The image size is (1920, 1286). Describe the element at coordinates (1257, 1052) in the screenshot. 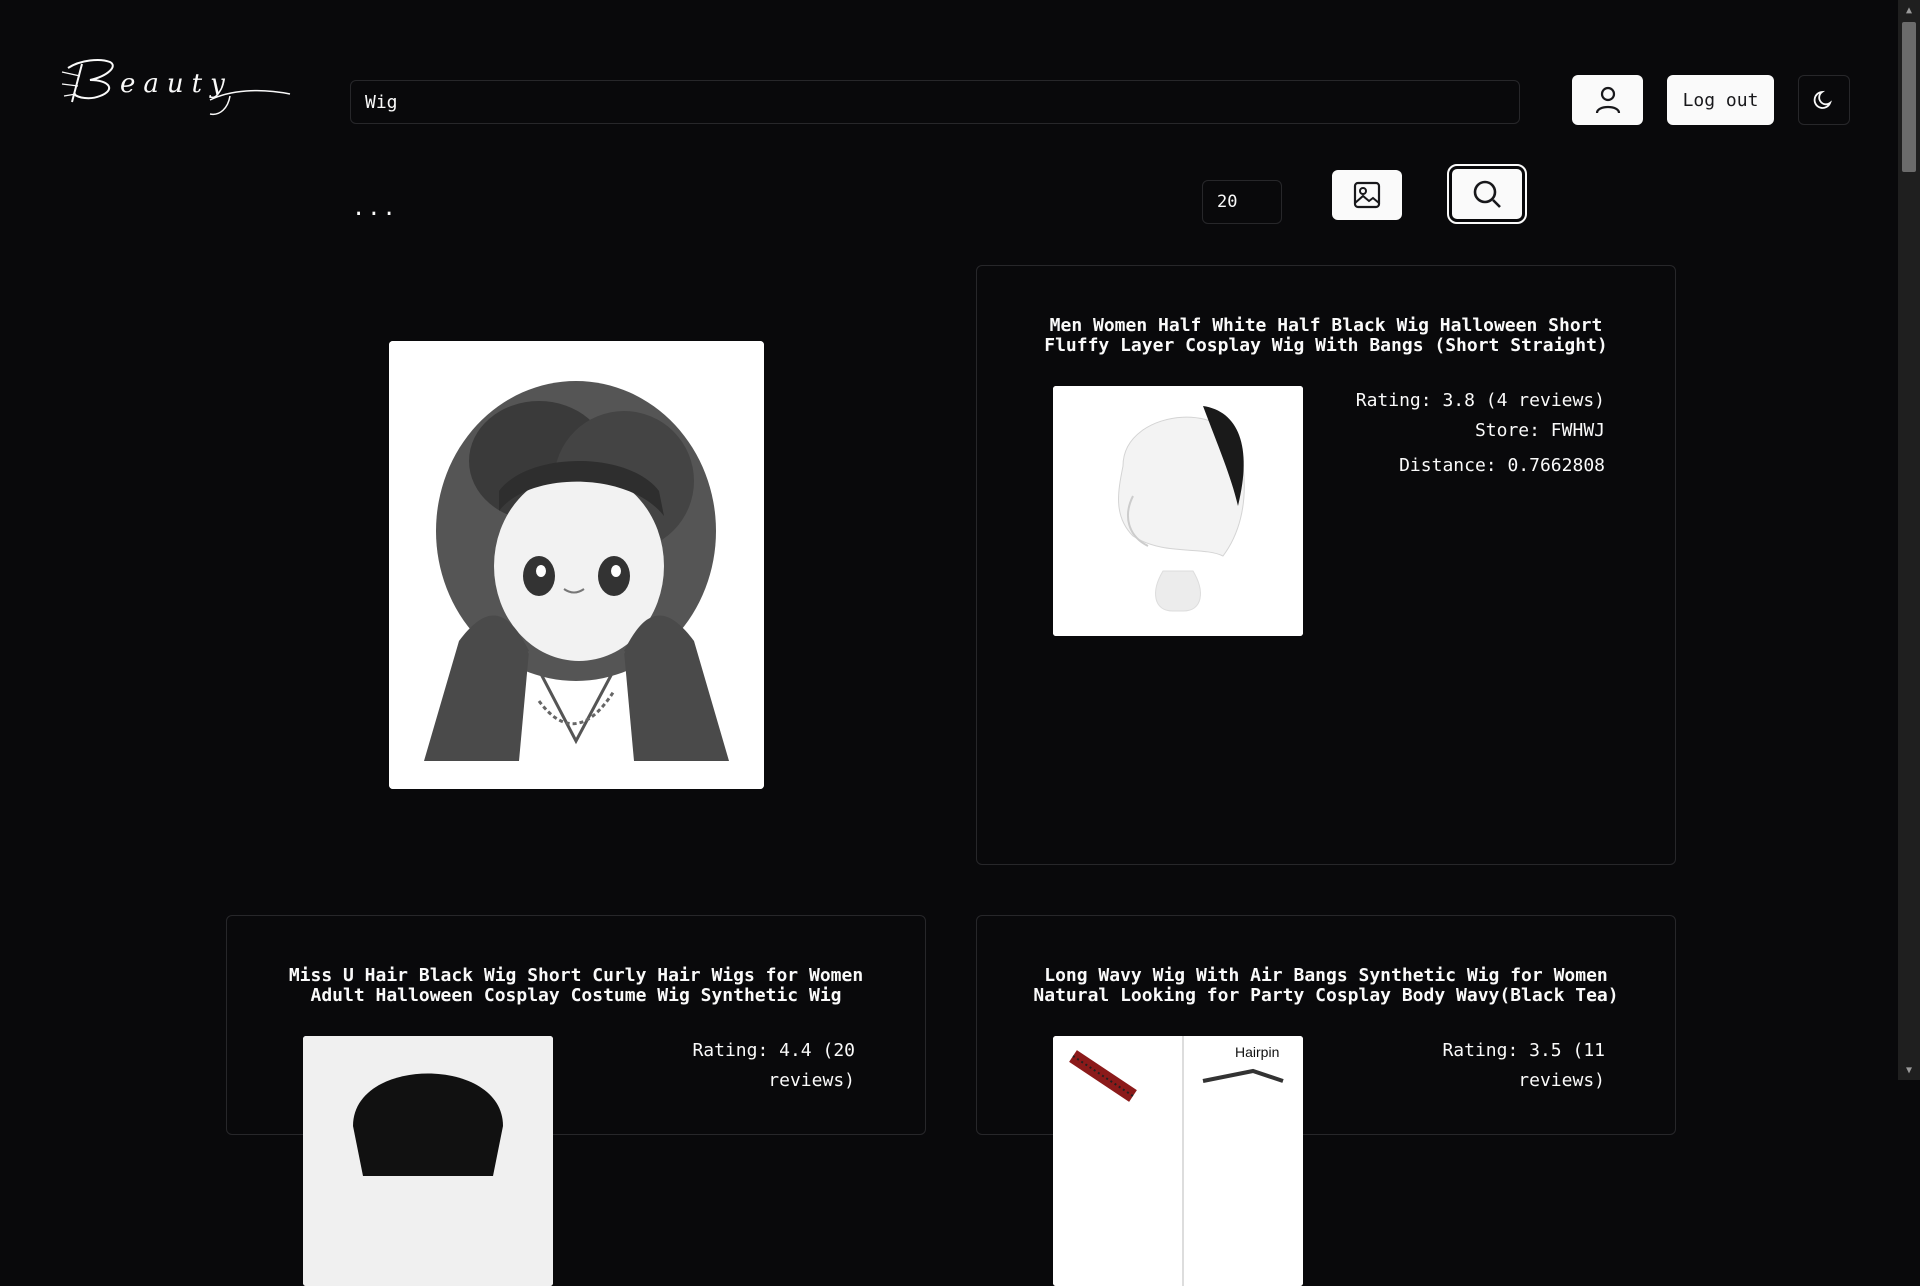

I see `thumbnail-label: Hairpin` at that location.